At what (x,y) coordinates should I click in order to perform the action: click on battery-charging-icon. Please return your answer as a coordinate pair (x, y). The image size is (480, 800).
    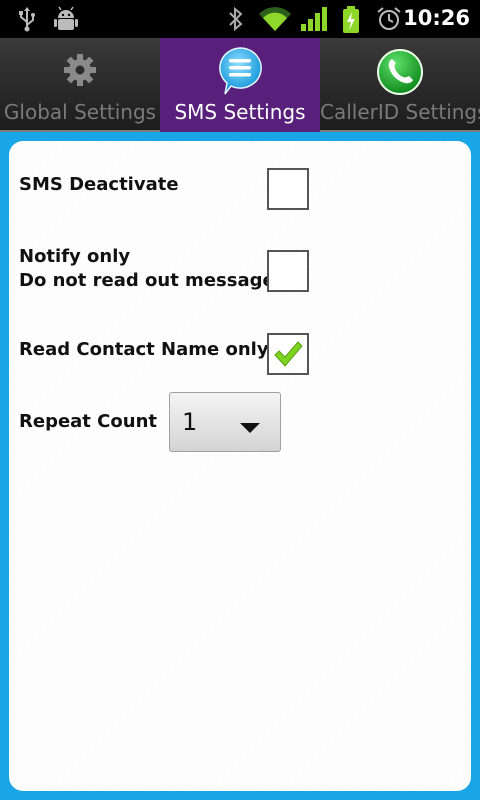
    Looking at the image, I should click on (351, 22).